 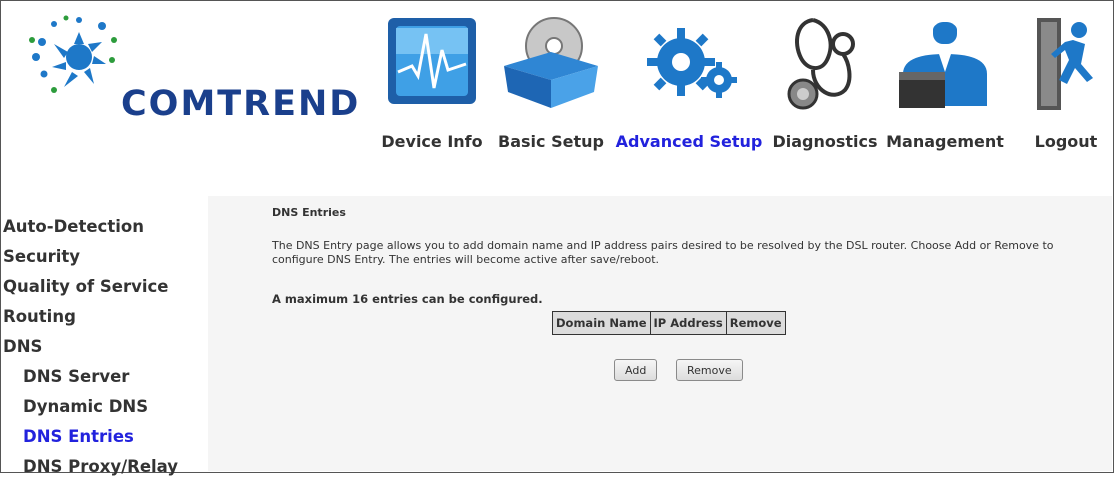 I want to click on device-info-monitor-icon, so click(x=432, y=63).